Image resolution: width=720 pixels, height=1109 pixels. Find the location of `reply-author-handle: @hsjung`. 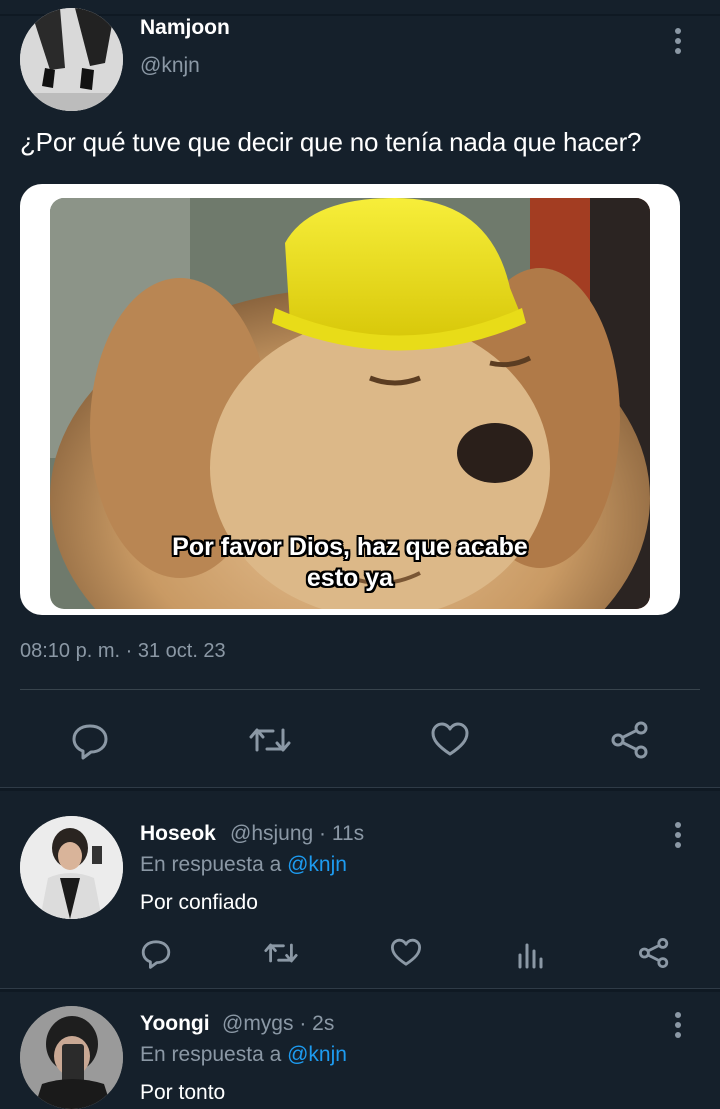

reply-author-handle: @hsjung is located at coordinates (271, 833).